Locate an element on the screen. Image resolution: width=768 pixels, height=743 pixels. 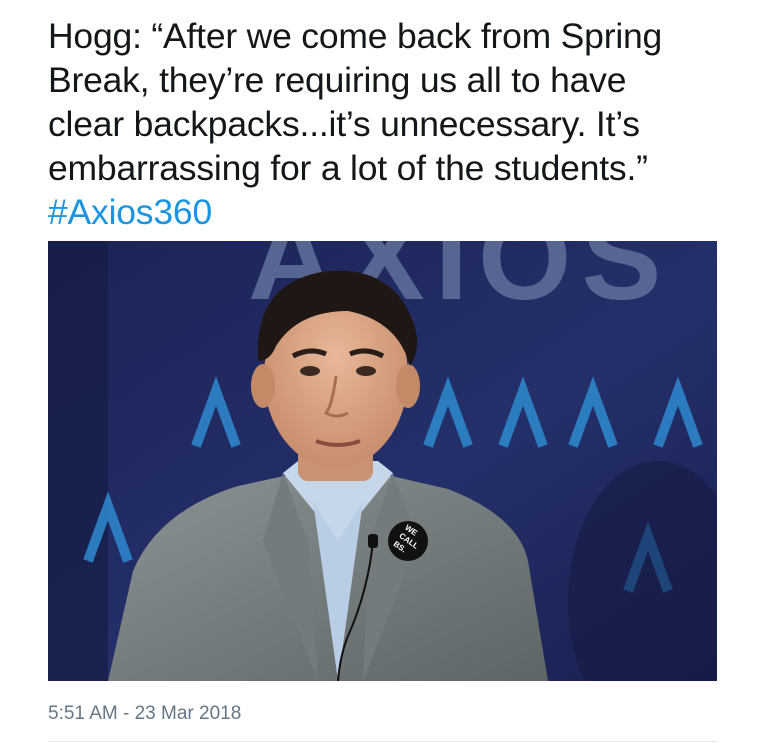
tweet-text-line: embarrassing for a lot of the students.” is located at coordinates (348, 168).